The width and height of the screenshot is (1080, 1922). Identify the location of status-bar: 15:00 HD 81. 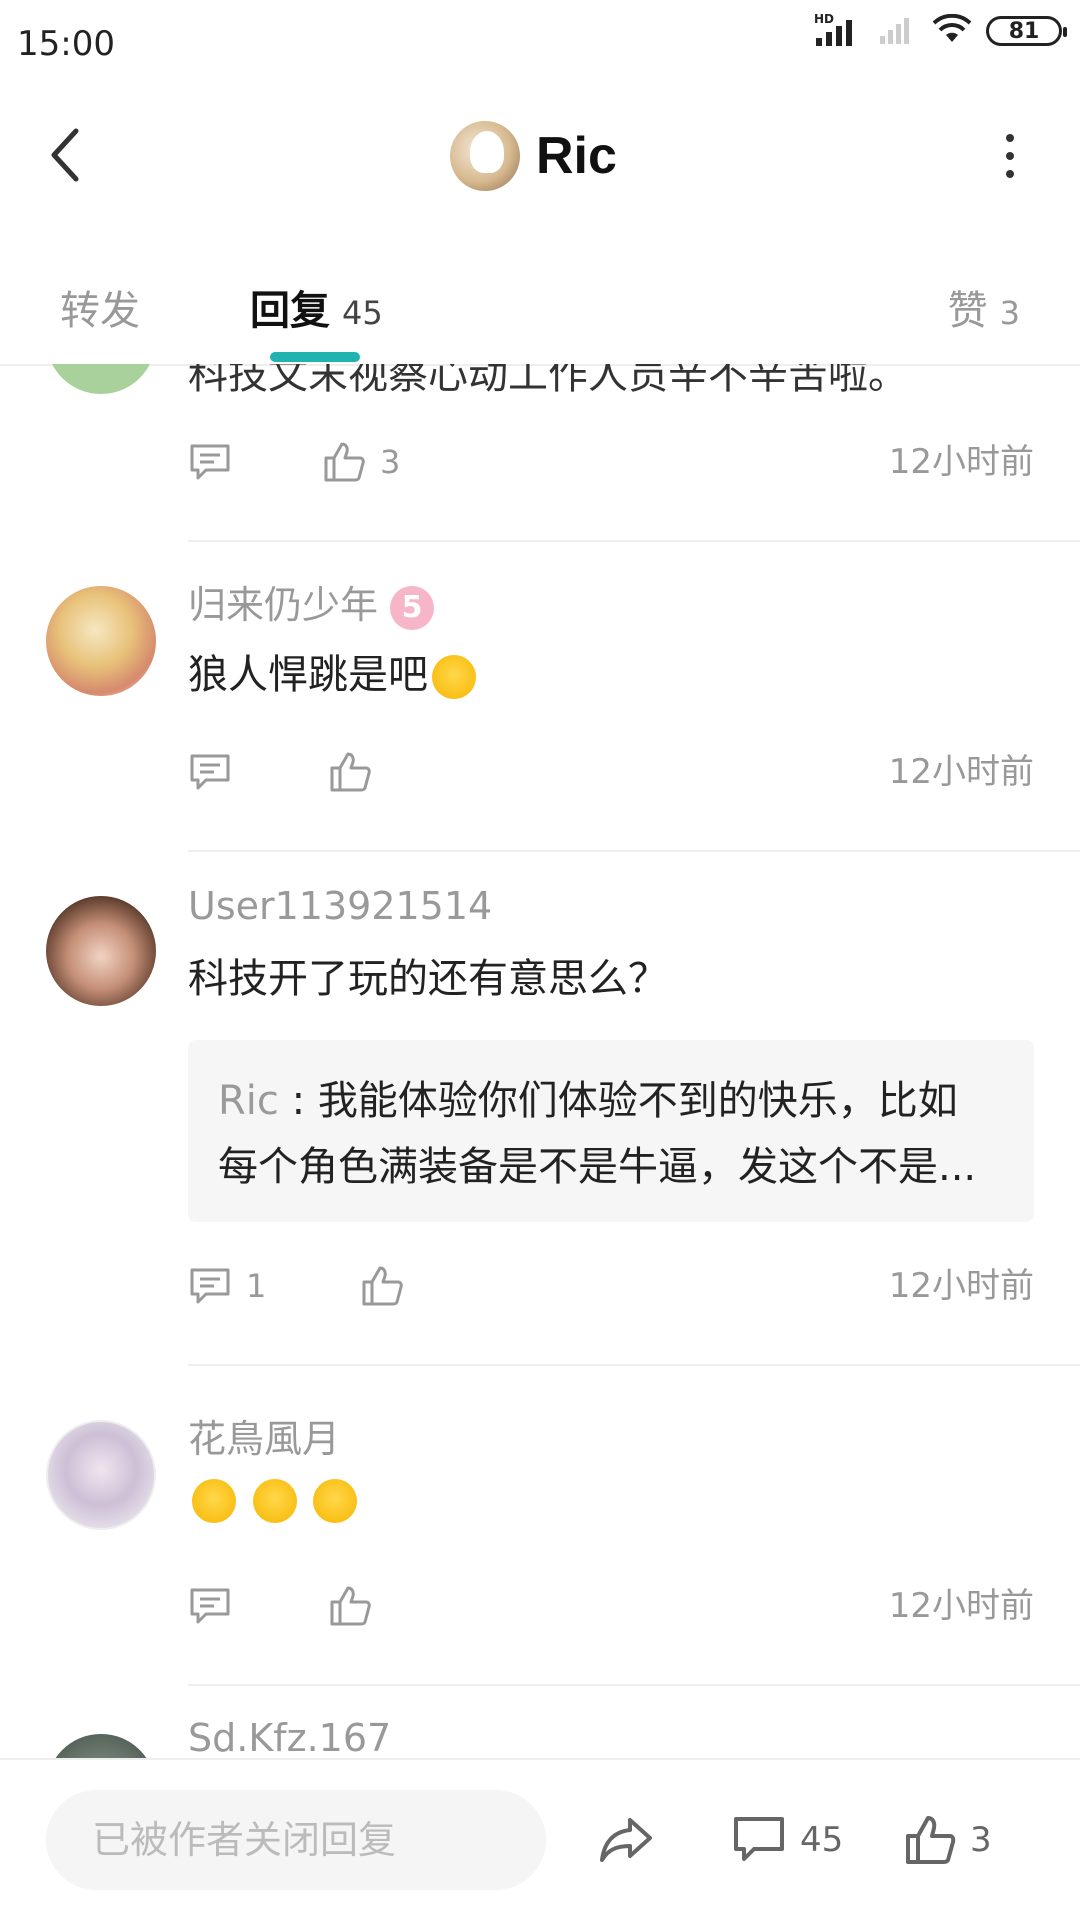
(540, 35).